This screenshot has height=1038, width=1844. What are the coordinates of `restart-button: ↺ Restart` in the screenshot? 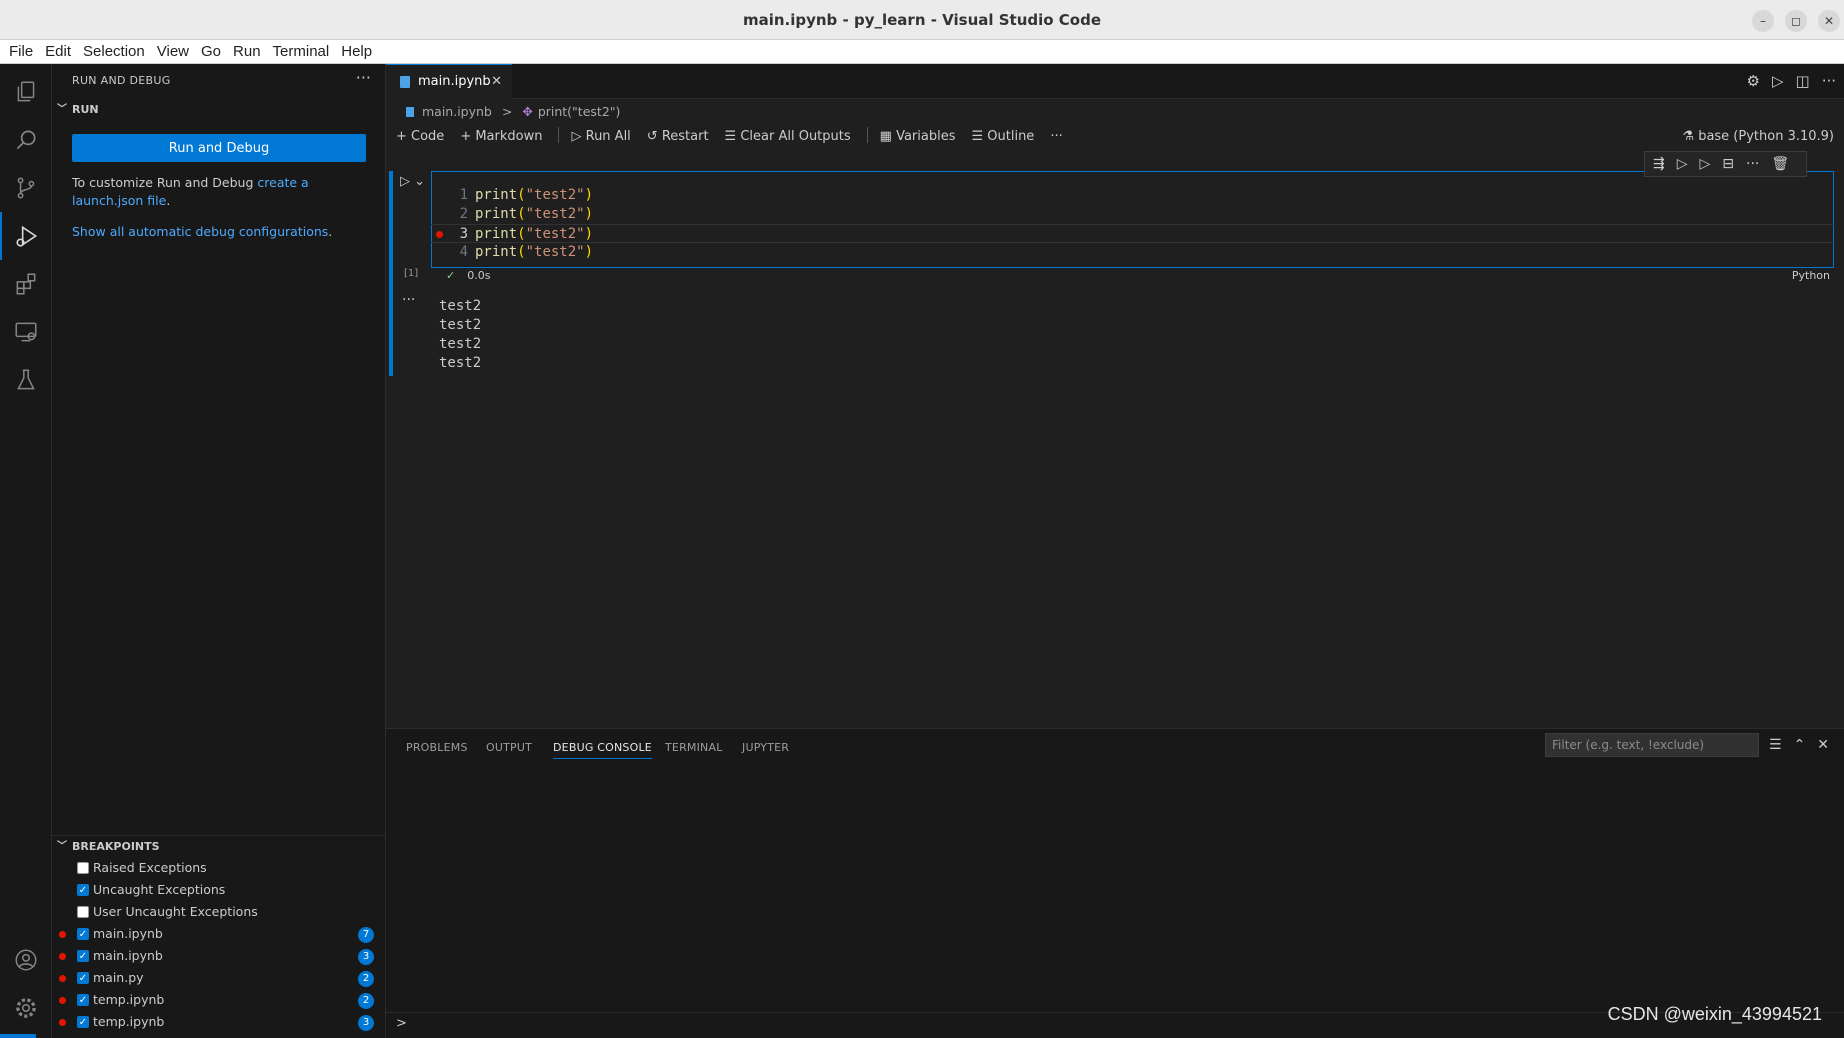 It's located at (678, 136).